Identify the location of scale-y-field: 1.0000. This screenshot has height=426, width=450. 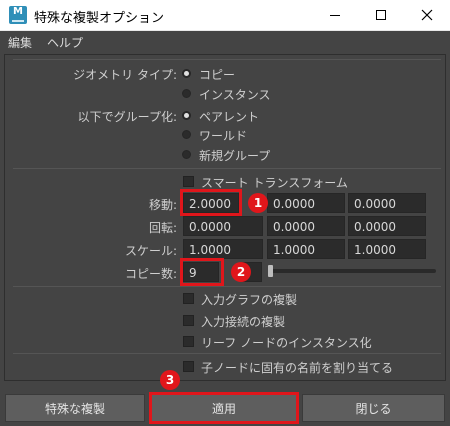
(306, 249).